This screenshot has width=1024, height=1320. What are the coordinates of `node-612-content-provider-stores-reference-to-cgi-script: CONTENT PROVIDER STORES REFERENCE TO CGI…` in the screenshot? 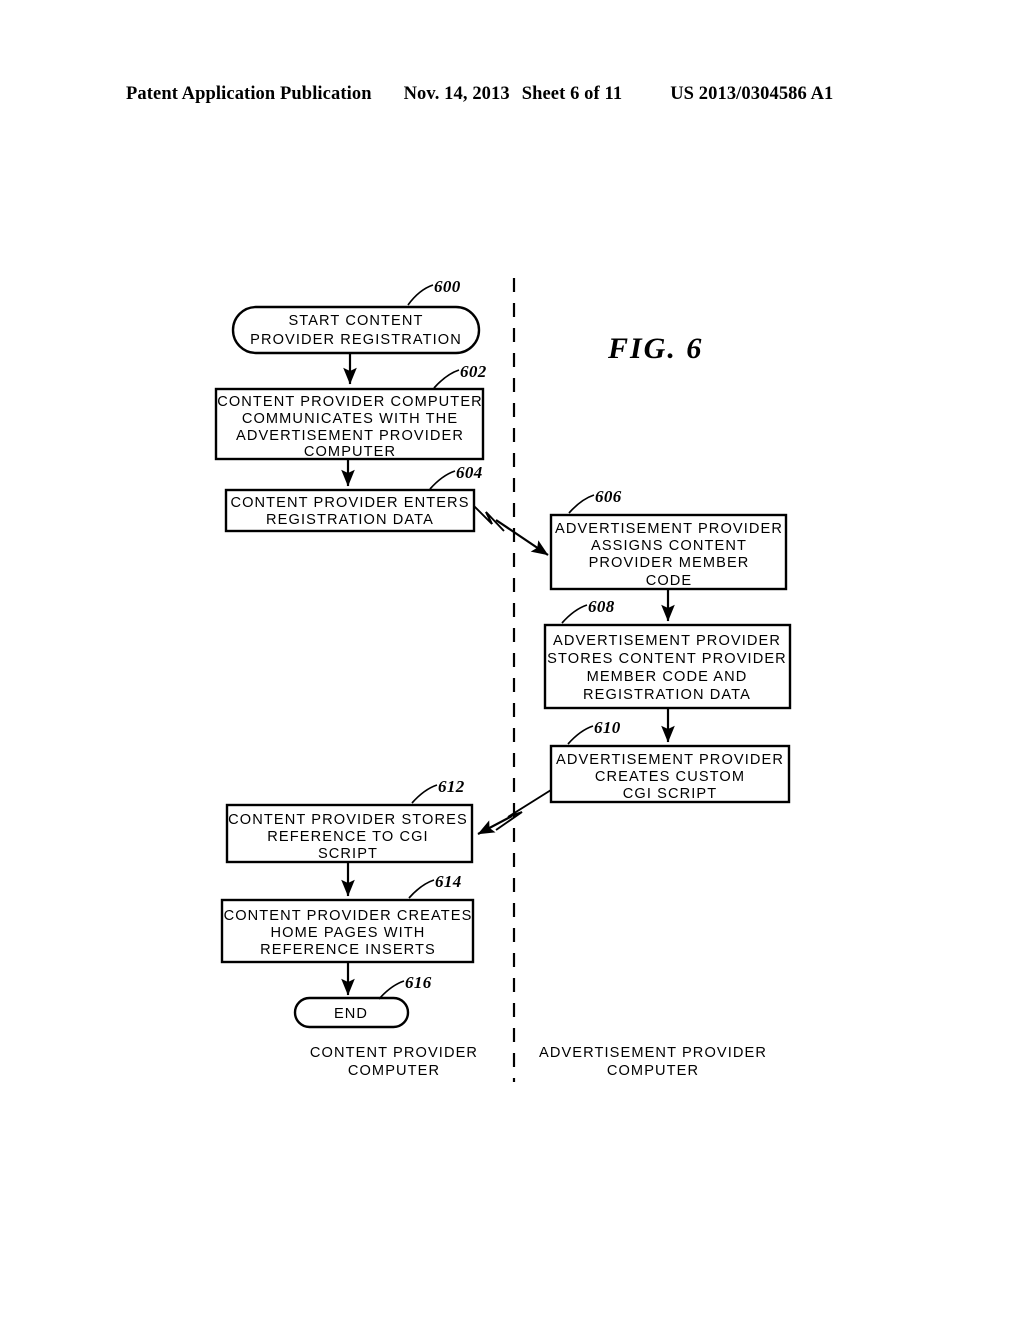 It's located at (349, 833).